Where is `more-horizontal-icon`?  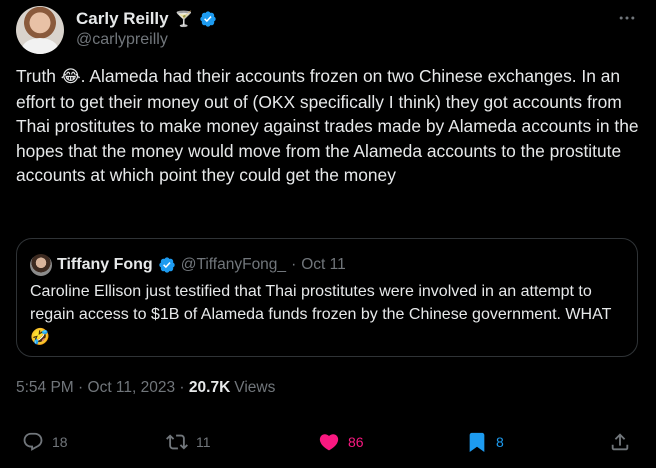 more-horizontal-icon is located at coordinates (627, 18).